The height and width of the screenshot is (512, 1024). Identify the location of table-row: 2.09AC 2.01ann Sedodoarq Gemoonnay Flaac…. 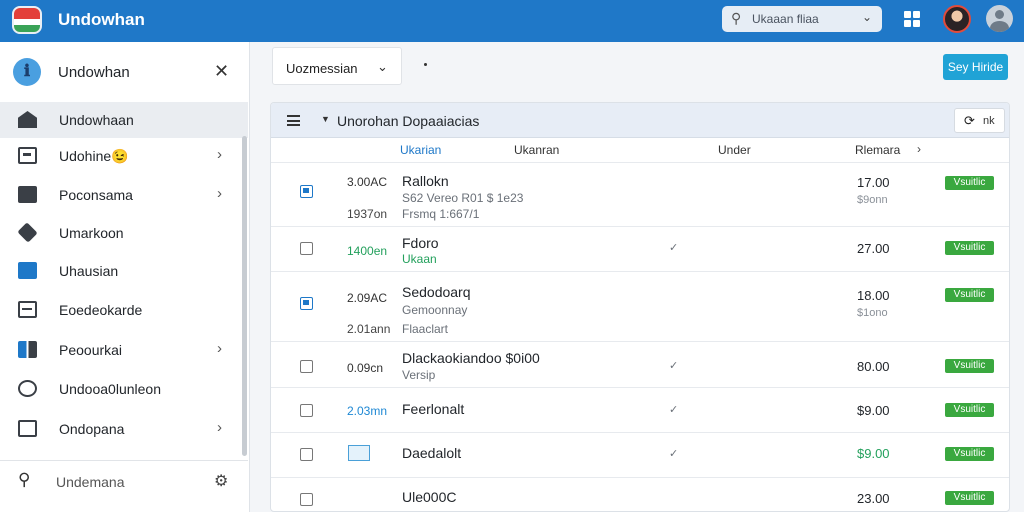
(640, 306).